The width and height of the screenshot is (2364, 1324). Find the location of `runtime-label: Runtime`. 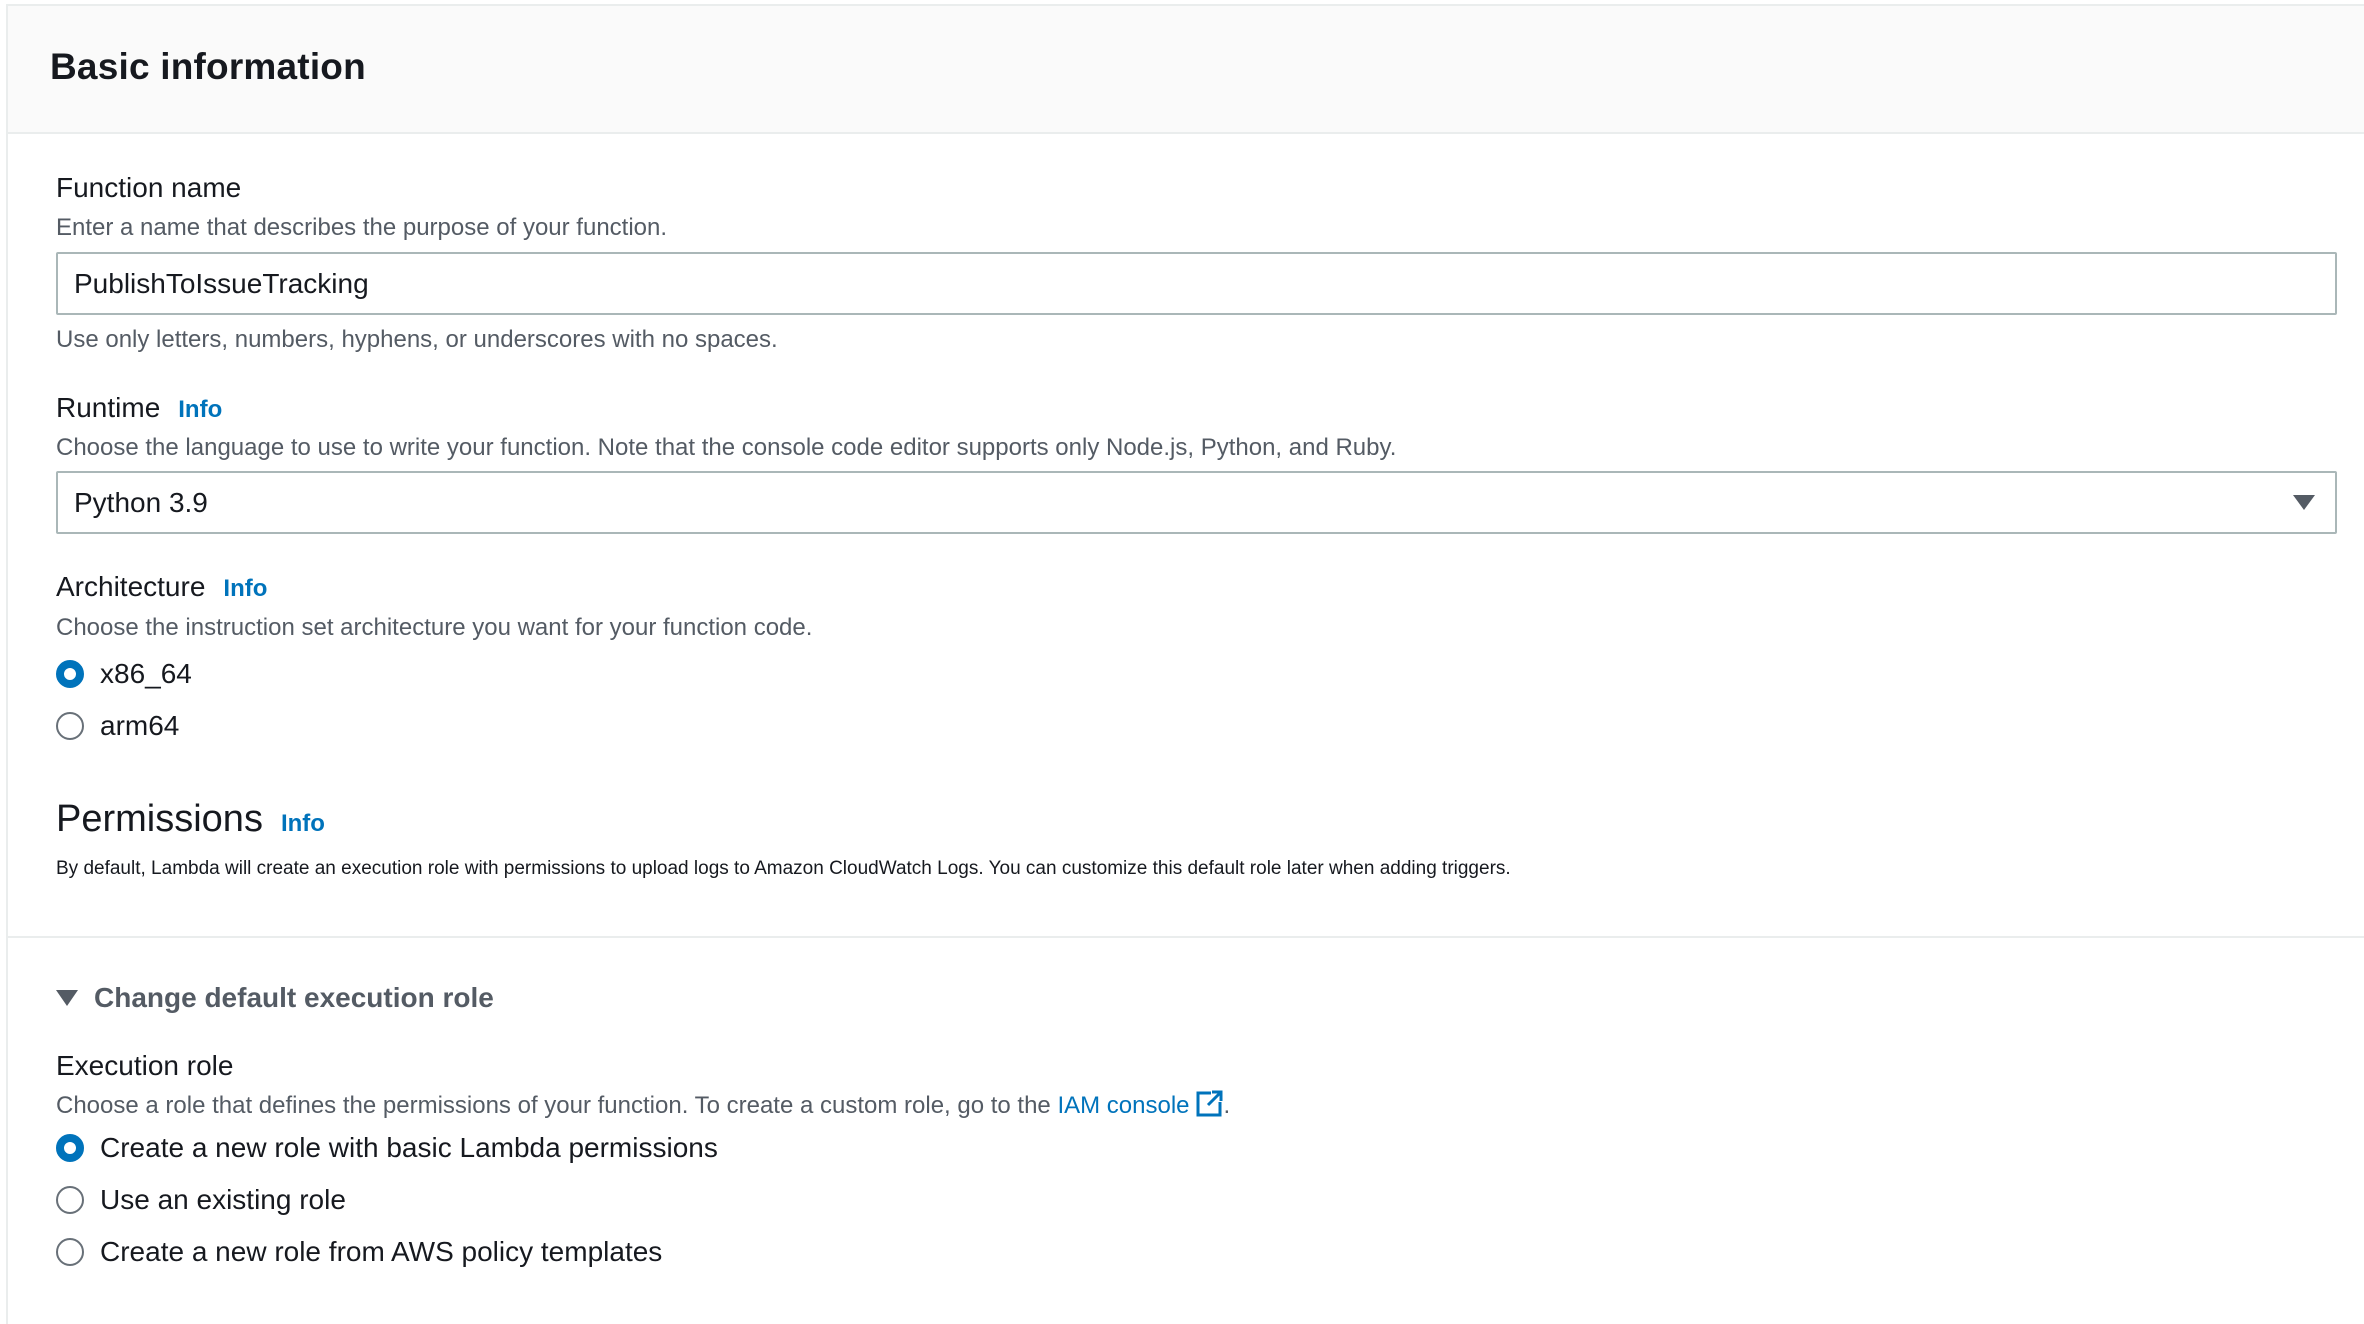

runtime-label: Runtime is located at coordinates (108, 407).